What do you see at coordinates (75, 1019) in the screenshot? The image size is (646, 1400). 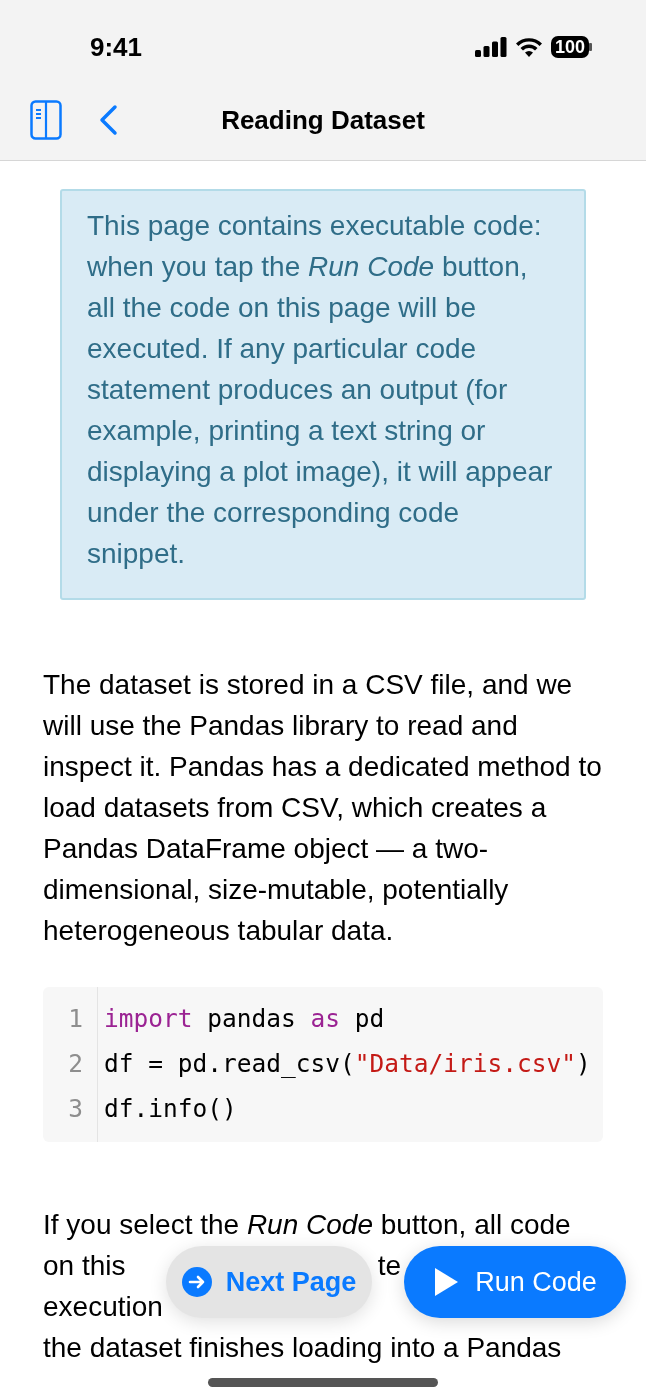 I see `line-number: 1` at bounding box center [75, 1019].